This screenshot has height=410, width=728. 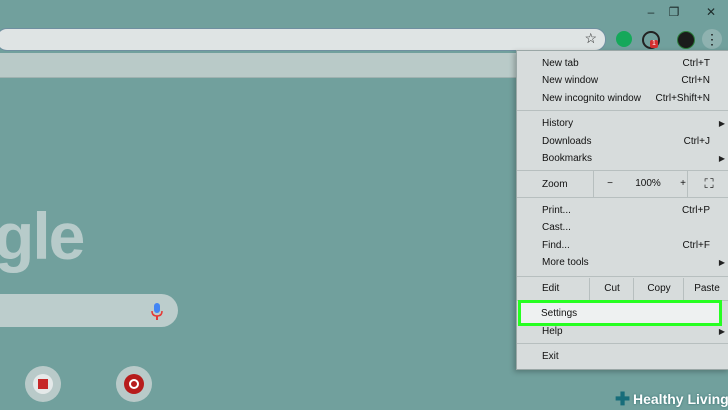 What do you see at coordinates (686, 40) in the screenshot?
I see `profile-avatar` at bounding box center [686, 40].